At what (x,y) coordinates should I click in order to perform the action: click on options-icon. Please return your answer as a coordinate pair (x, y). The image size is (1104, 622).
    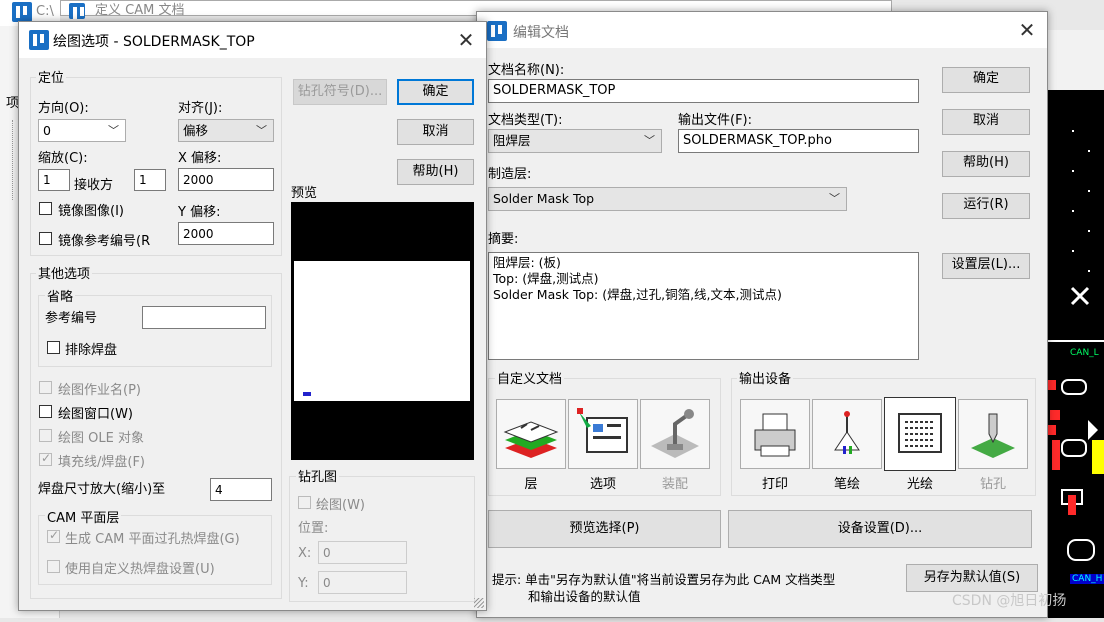
    Looking at the image, I should click on (602, 430).